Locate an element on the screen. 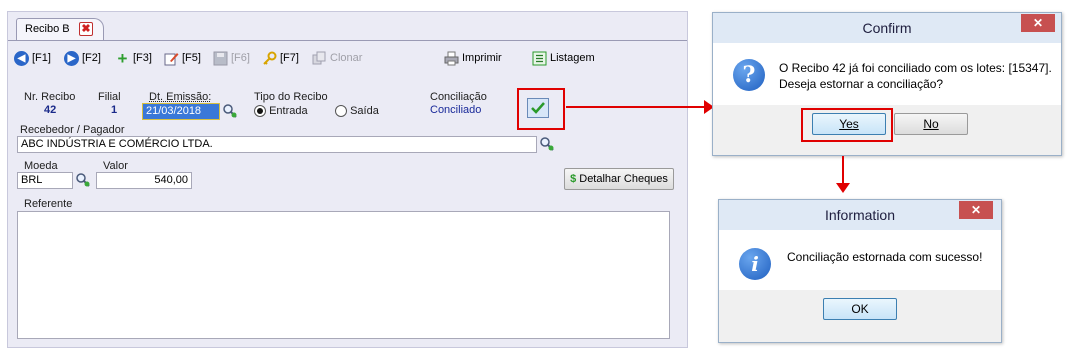 The width and height of the screenshot is (1076, 358). tab-divider is located at coordinates (347, 40).